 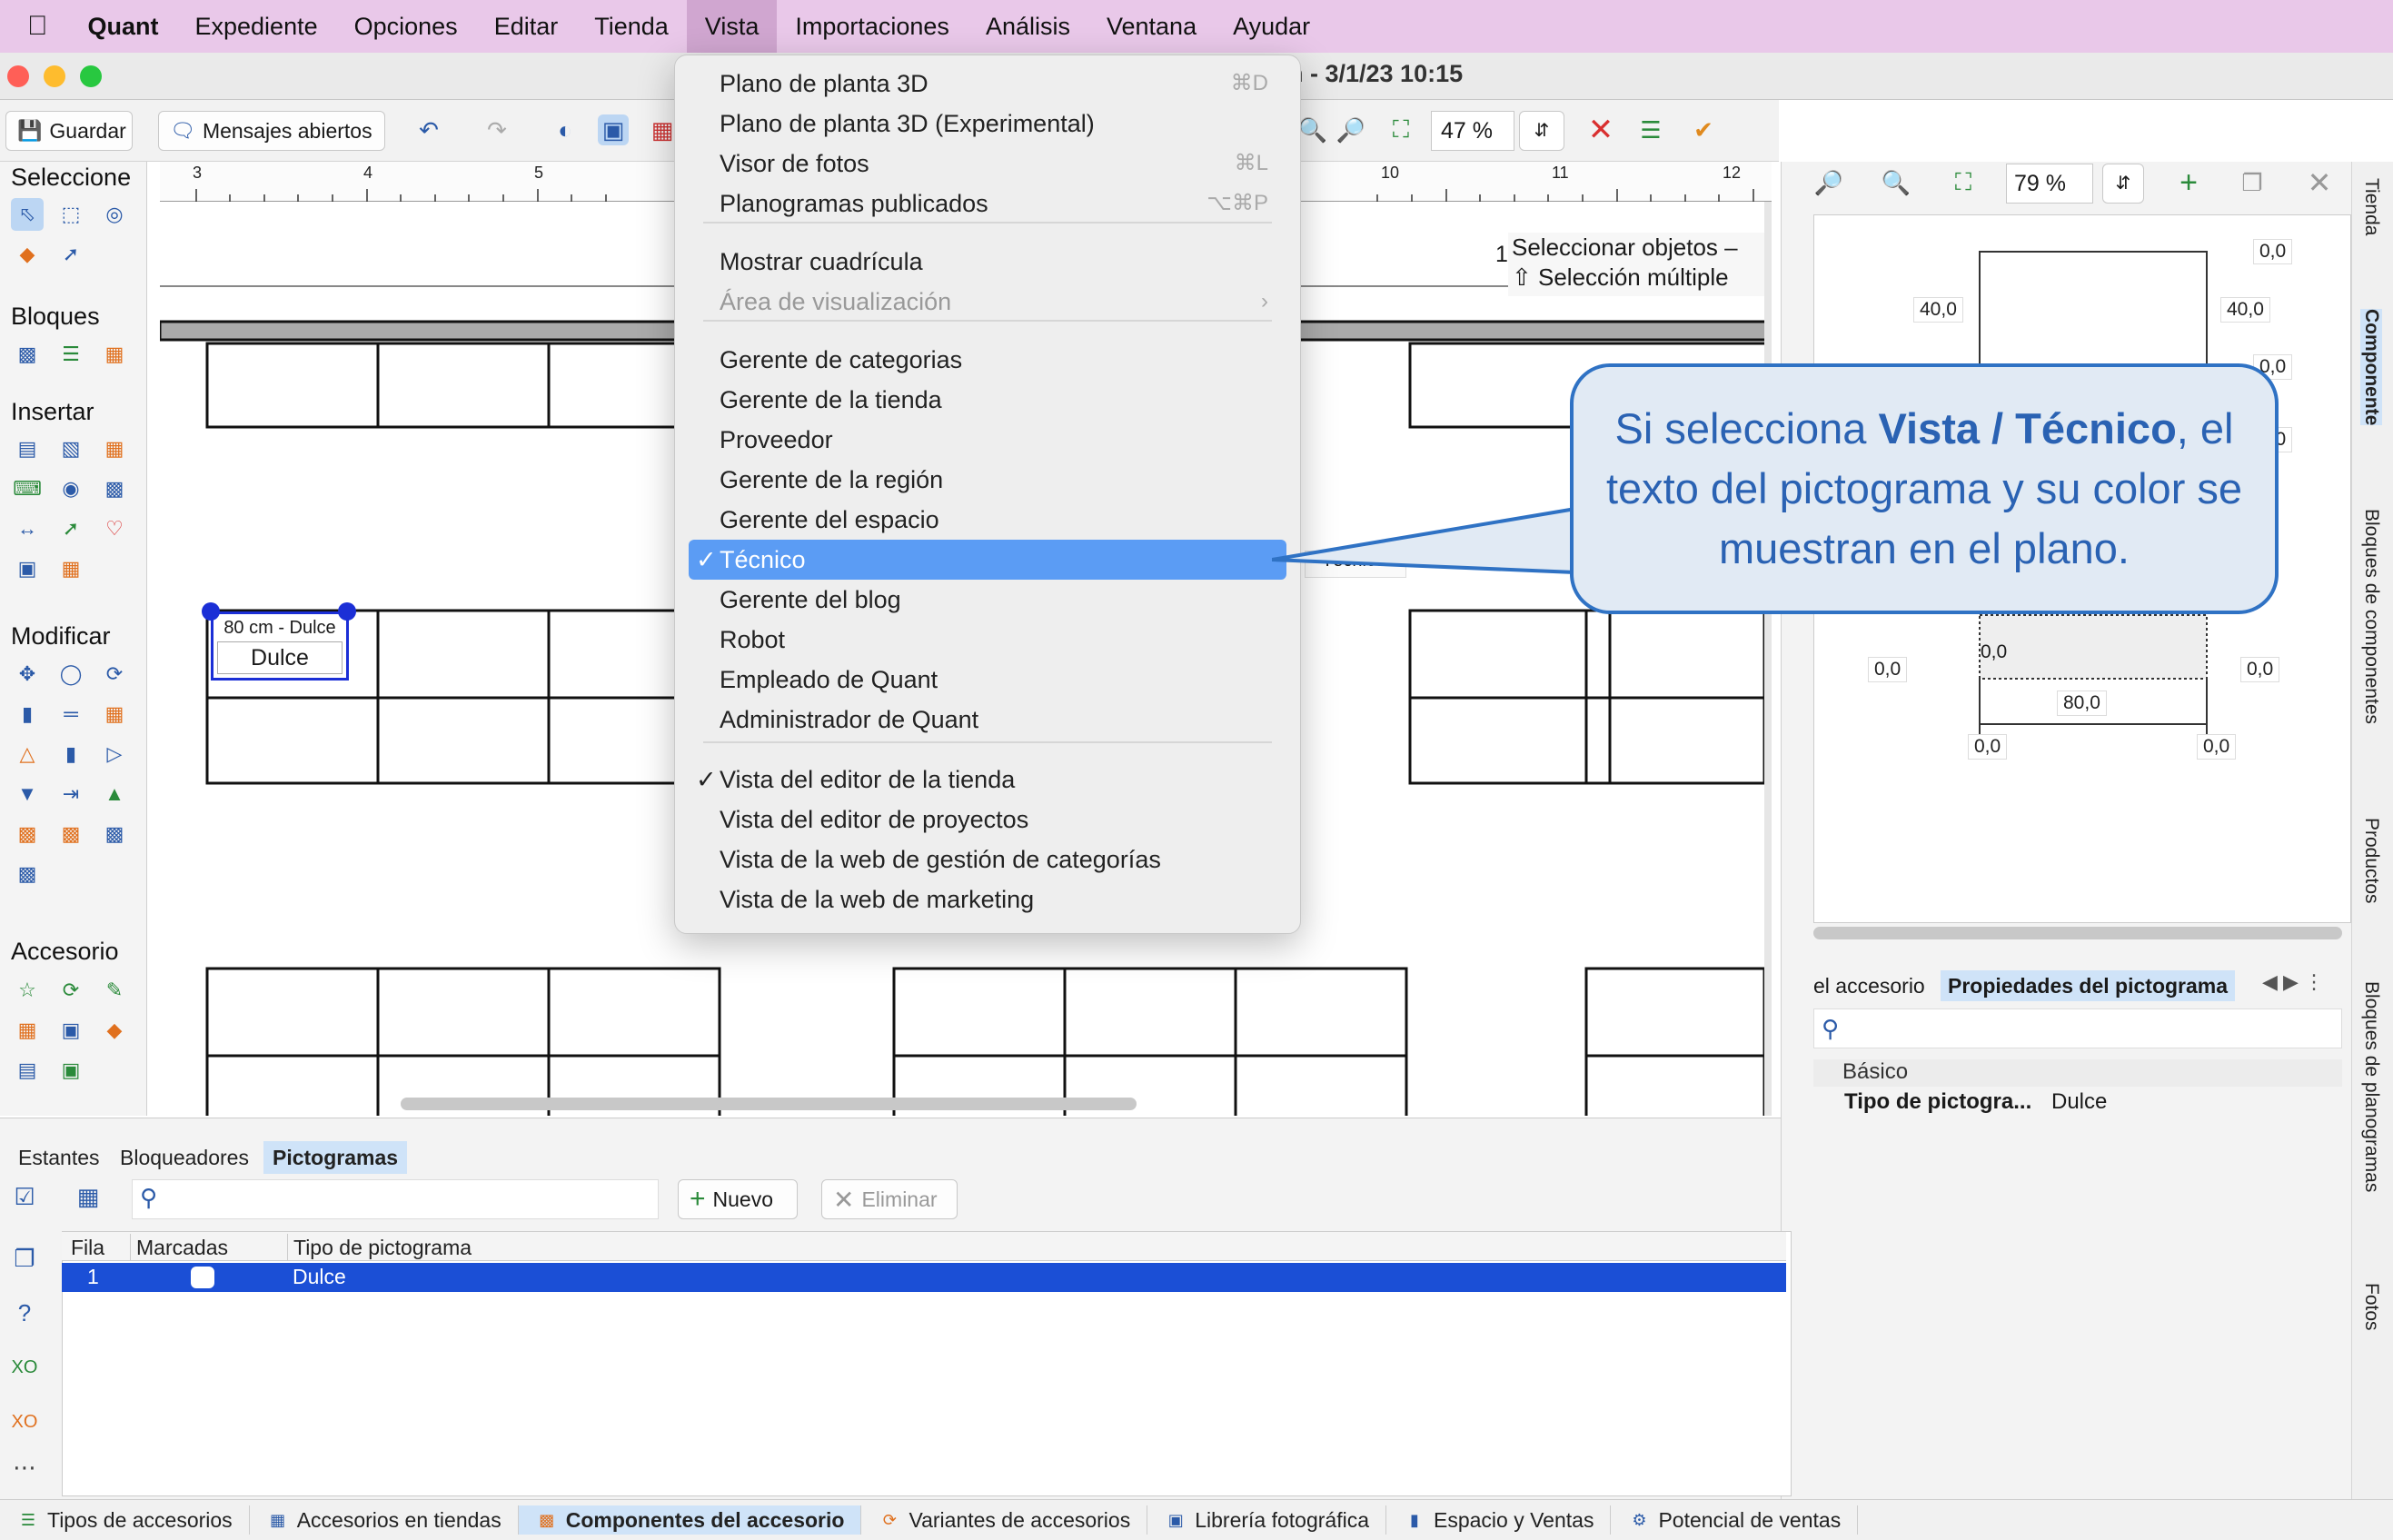 I want to click on redo-icon: ↷, so click(x=497, y=129).